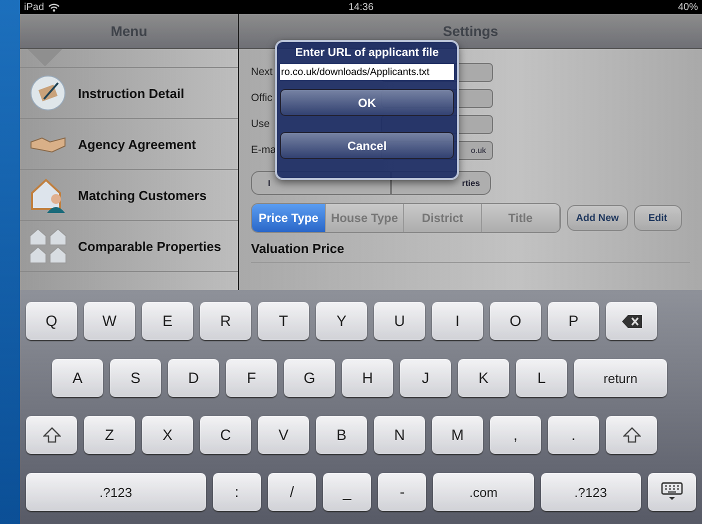 The image size is (702, 524). Describe the element at coordinates (48, 93) in the screenshot. I see `document-icon` at that location.